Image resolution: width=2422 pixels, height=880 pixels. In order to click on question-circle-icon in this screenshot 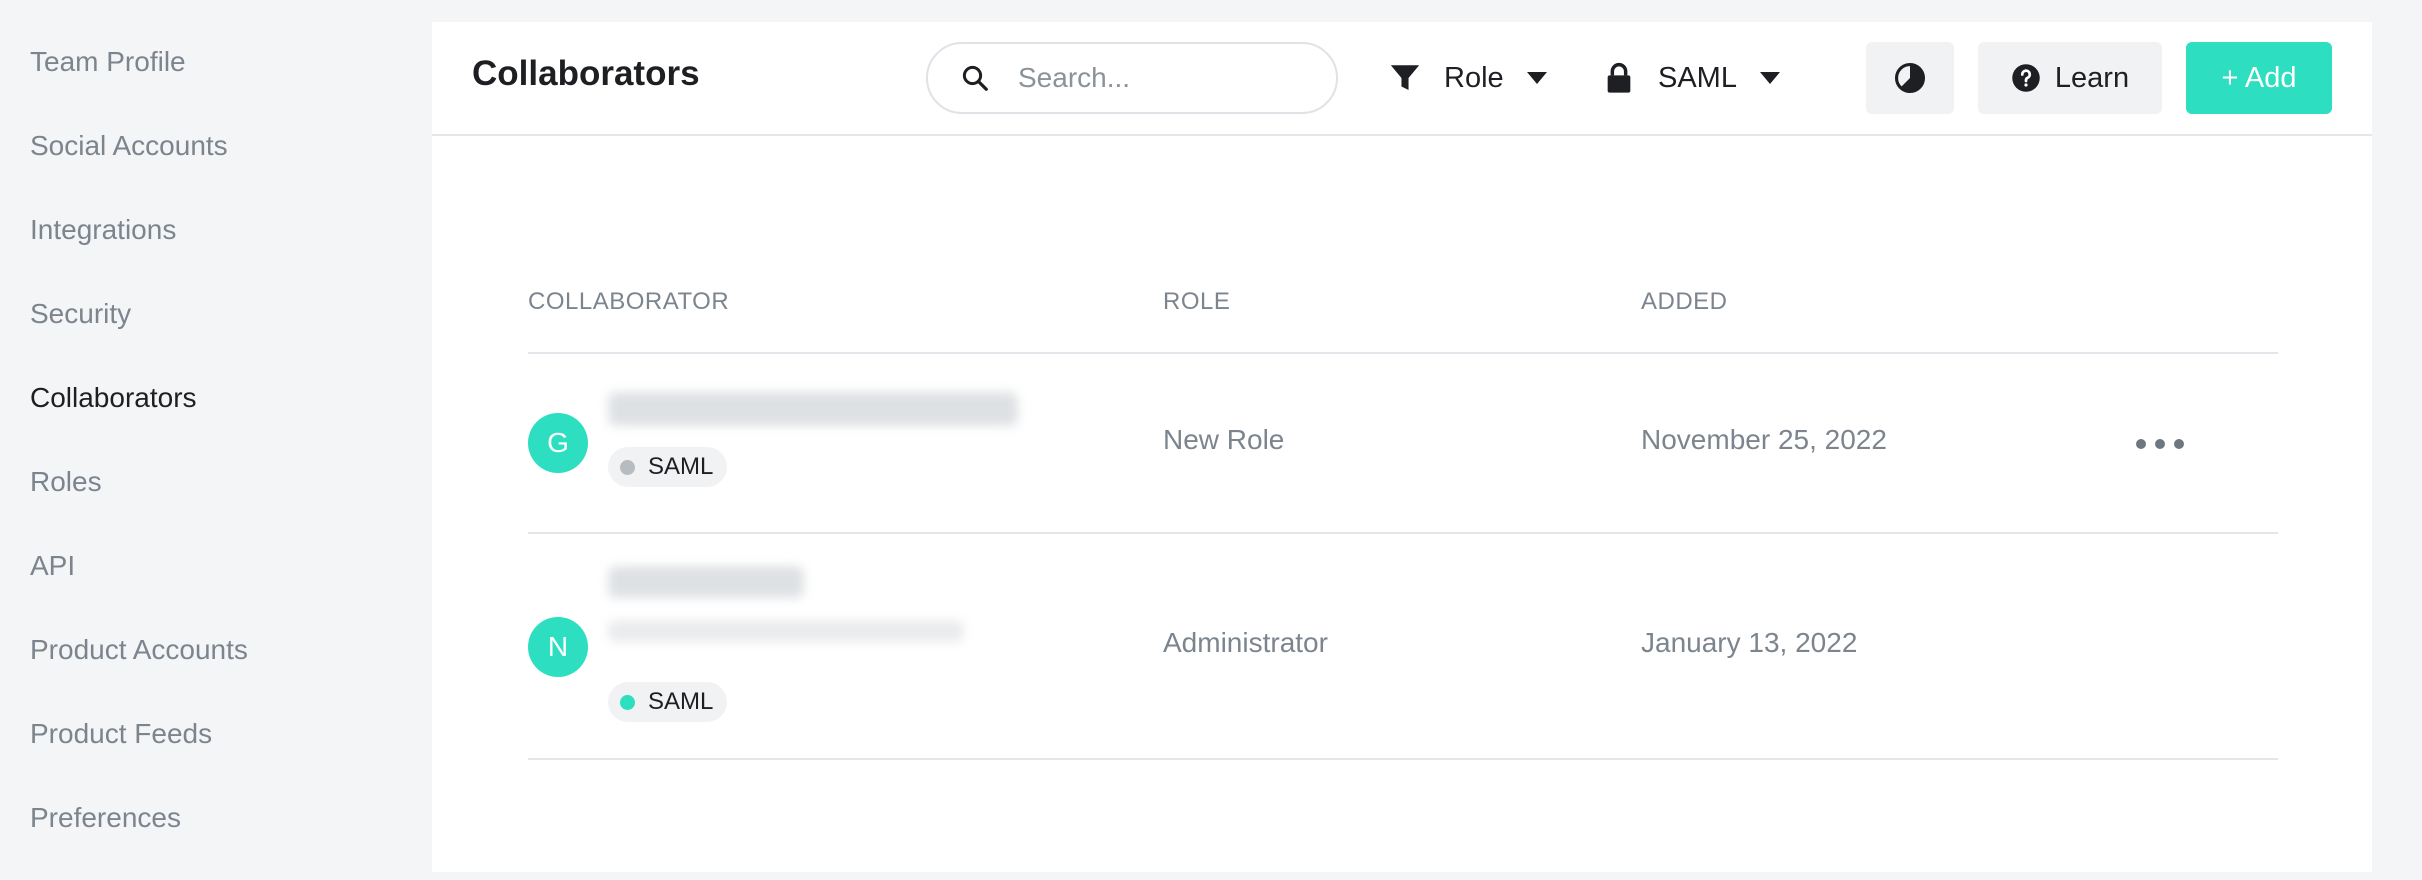, I will do `click(2026, 78)`.